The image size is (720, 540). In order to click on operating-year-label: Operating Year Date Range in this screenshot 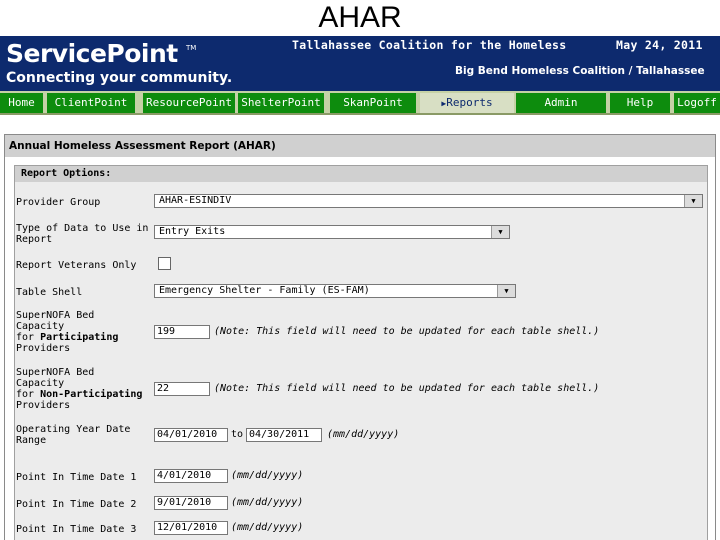, I will do `click(73, 435)`.